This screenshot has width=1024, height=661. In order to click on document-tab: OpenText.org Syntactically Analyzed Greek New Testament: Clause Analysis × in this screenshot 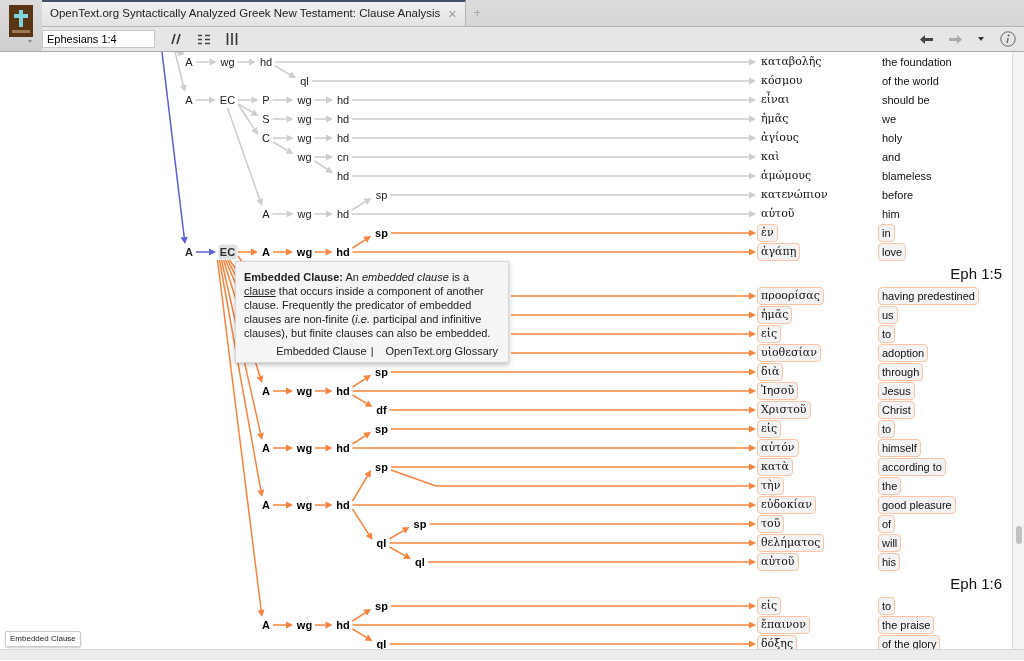, I will do `click(254, 13)`.